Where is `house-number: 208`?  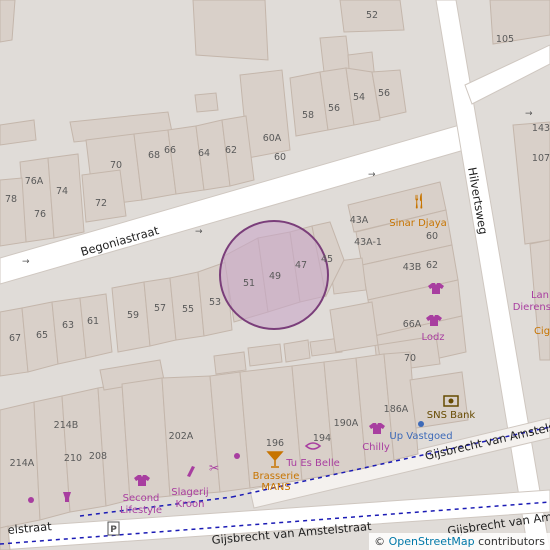 house-number: 208 is located at coordinates (98, 456).